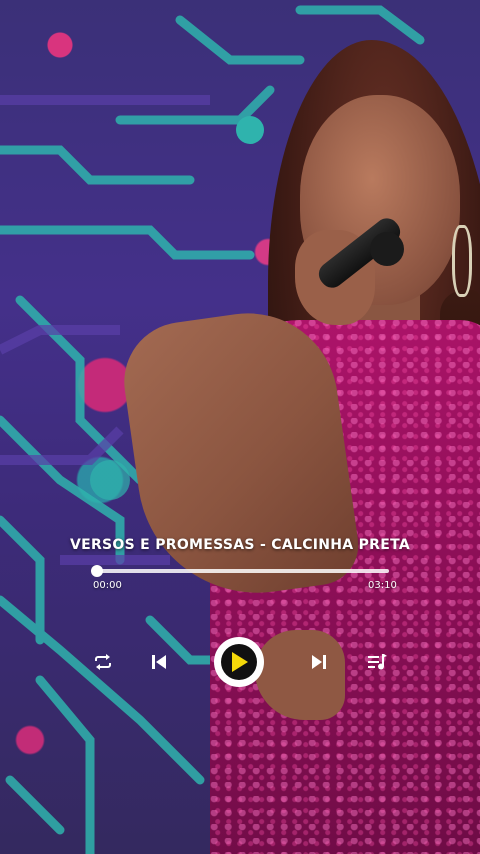 This screenshot has width=480, height=854. I want to click on repeat-icon, so click(103, 662).